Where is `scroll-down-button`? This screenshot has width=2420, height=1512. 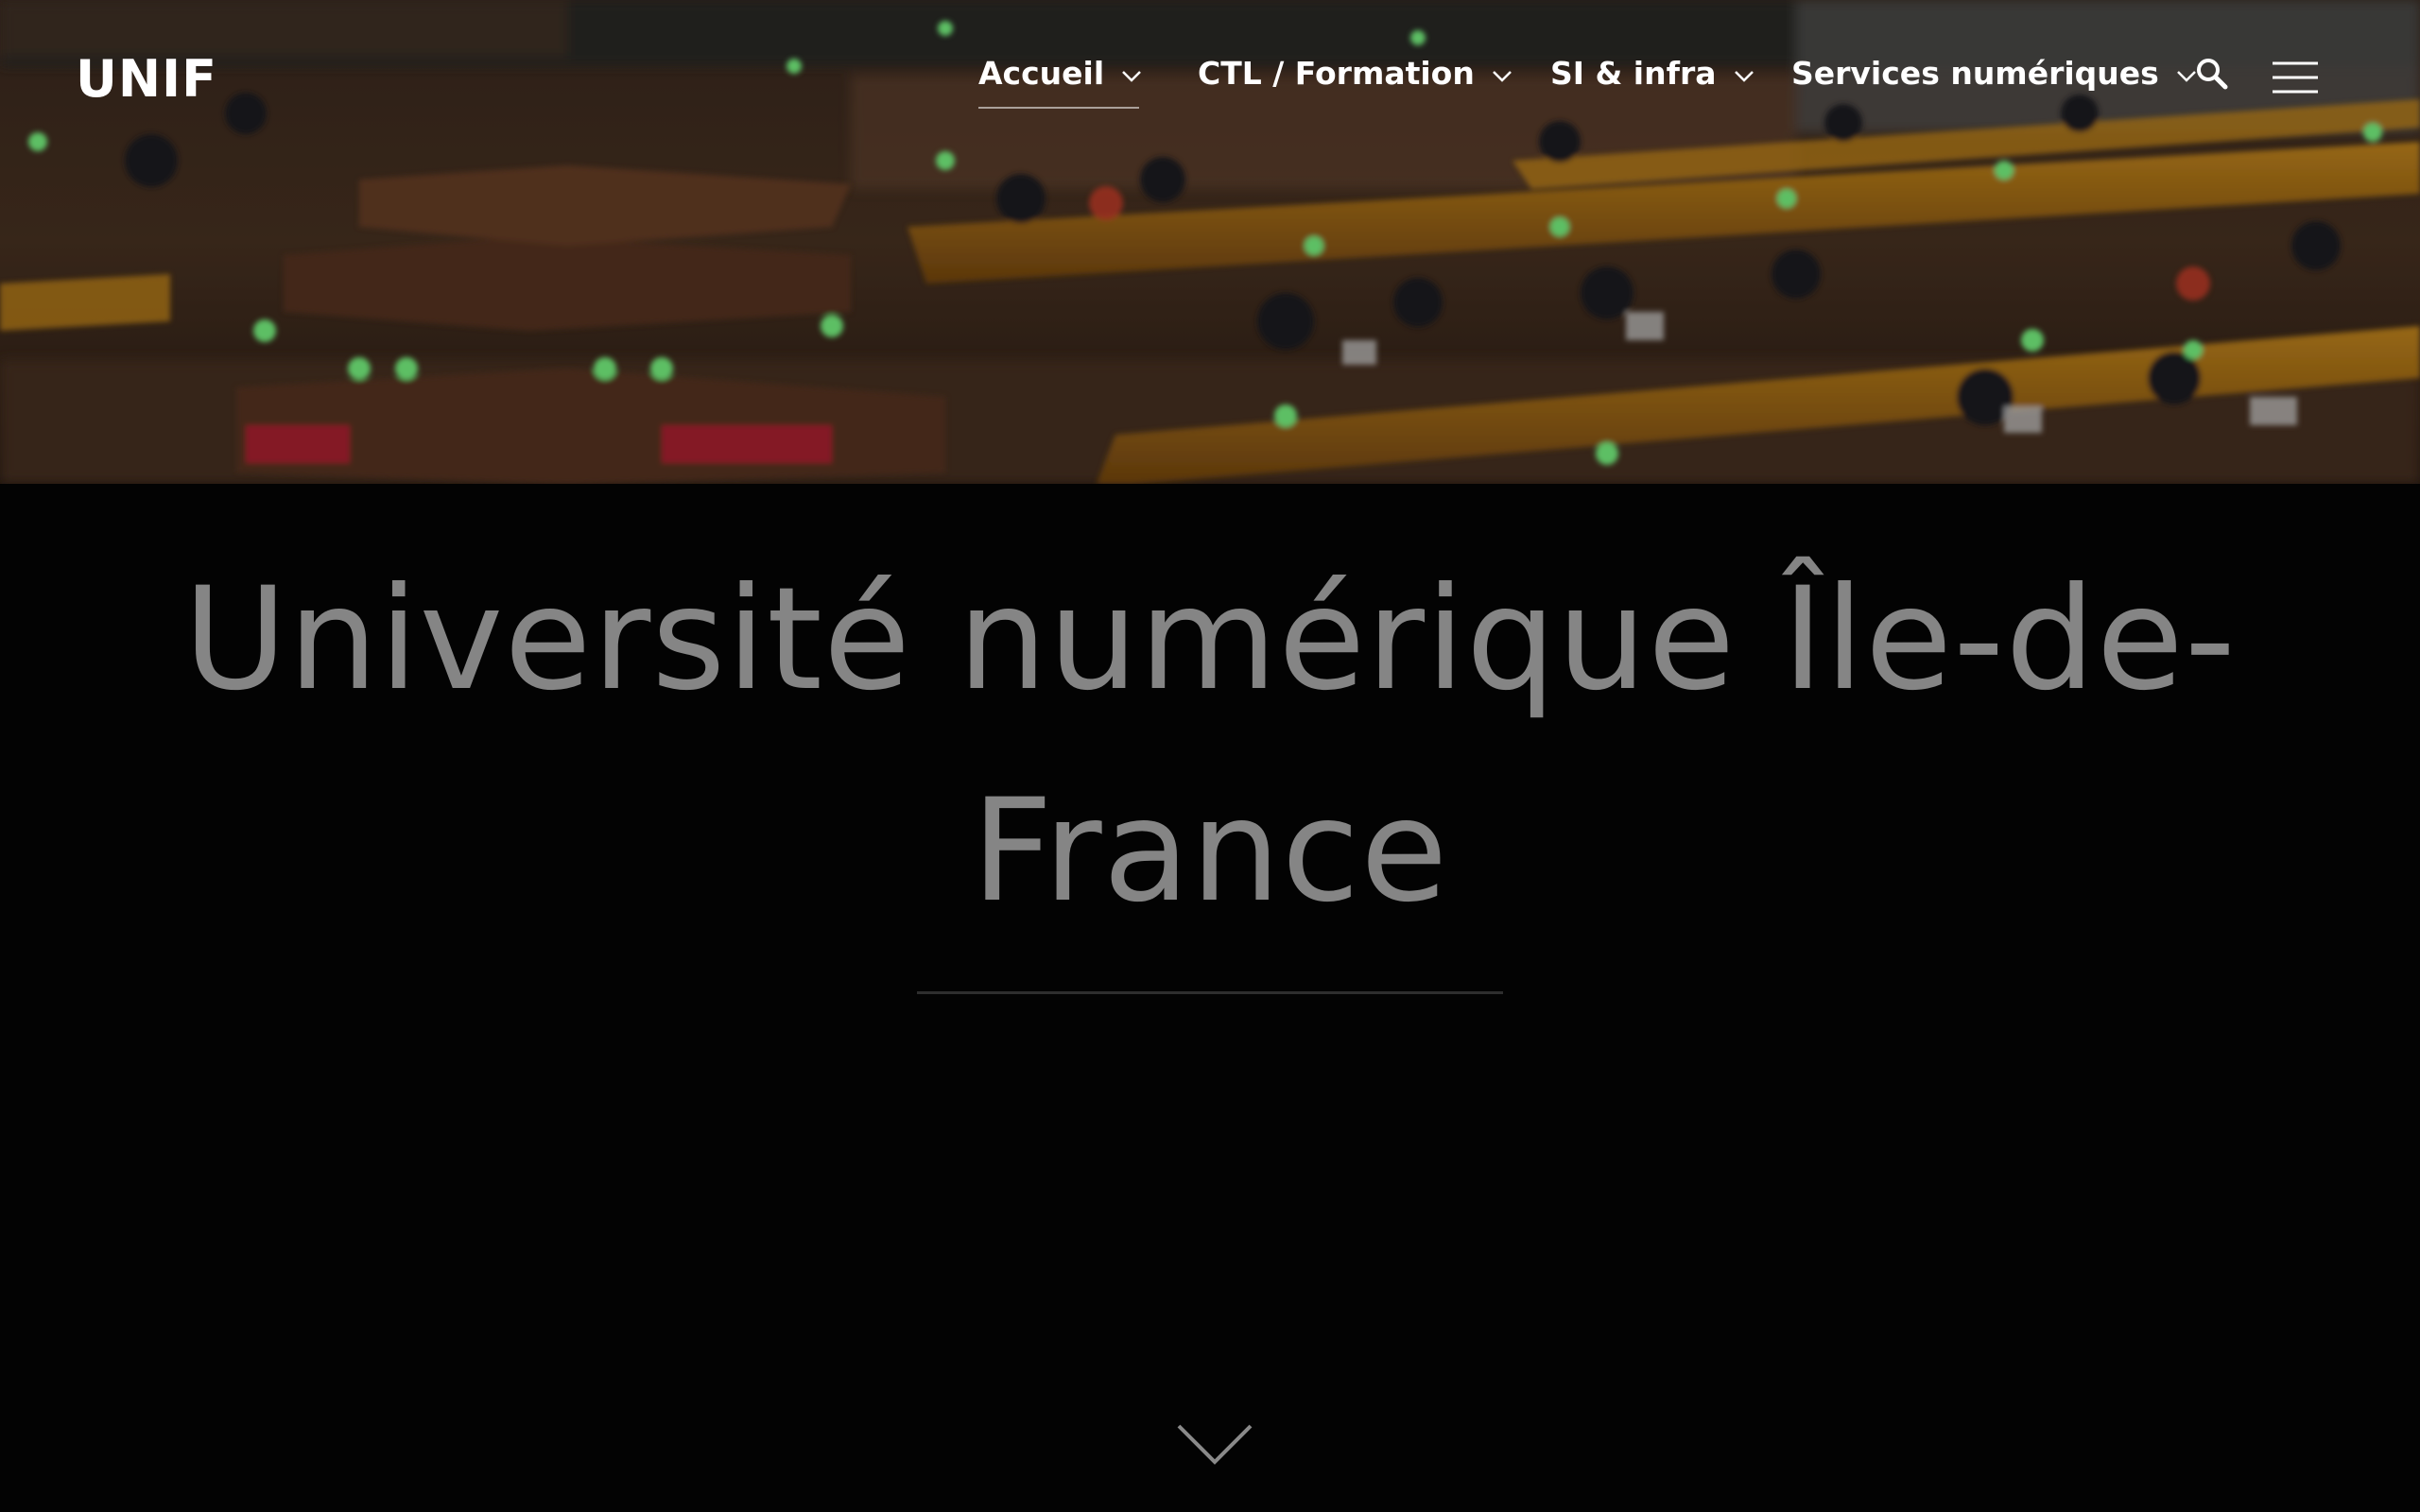
scroll-down-button is located at coordinates (1214, 1445).